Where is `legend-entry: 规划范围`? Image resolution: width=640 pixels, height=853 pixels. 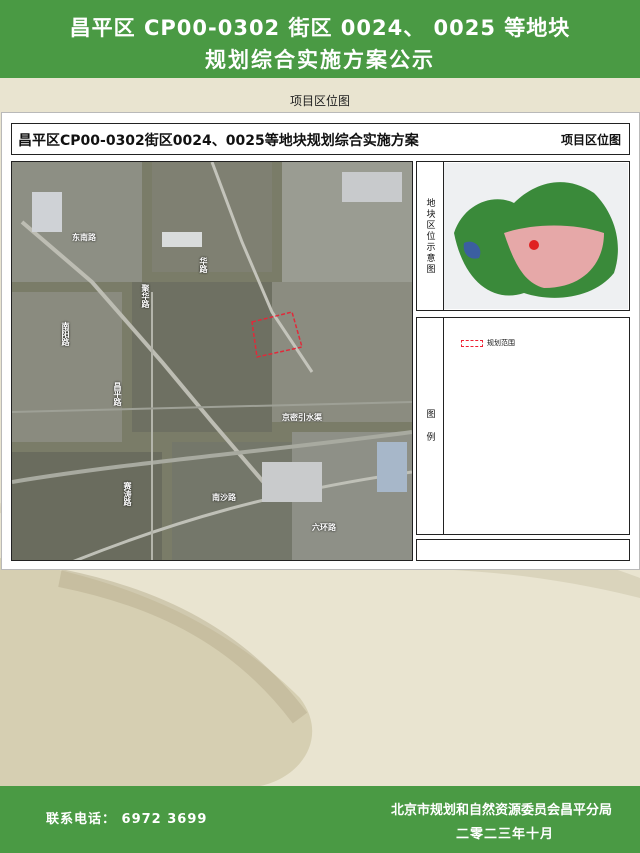
legend-entry: 规划范围 is located at coordinates (488, 343).